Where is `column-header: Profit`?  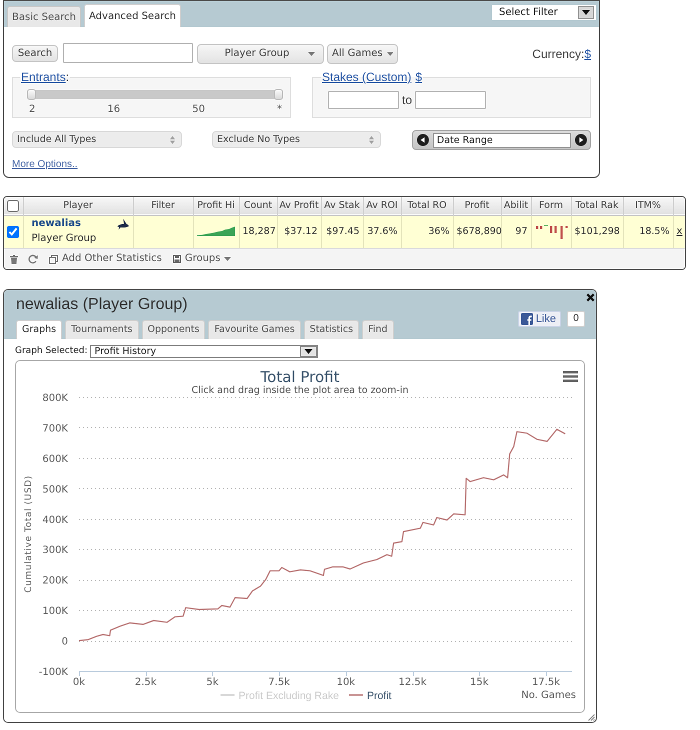
column-header: Profit is located at coordinates (477, 206).